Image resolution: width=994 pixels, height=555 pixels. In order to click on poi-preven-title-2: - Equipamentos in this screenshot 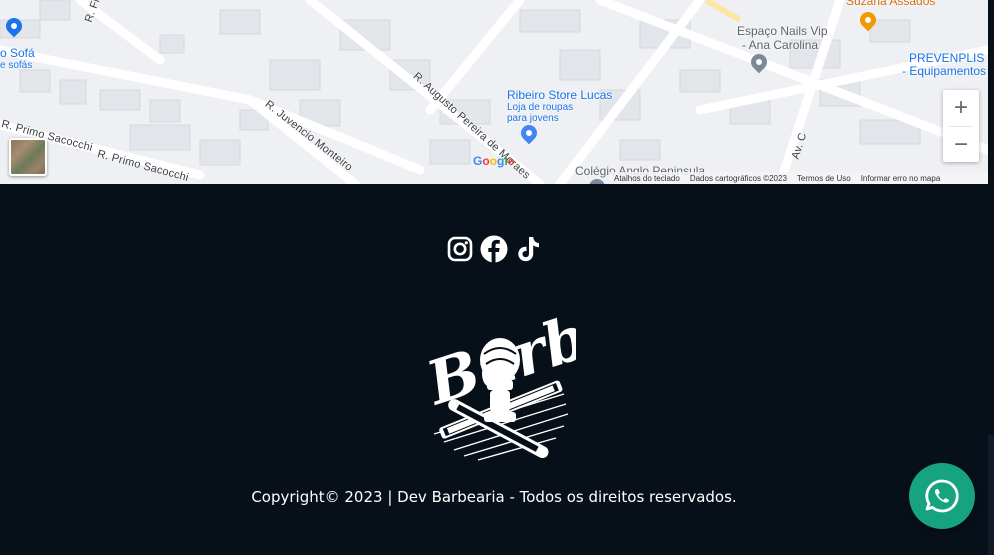, I will do `click(944, 71)`.